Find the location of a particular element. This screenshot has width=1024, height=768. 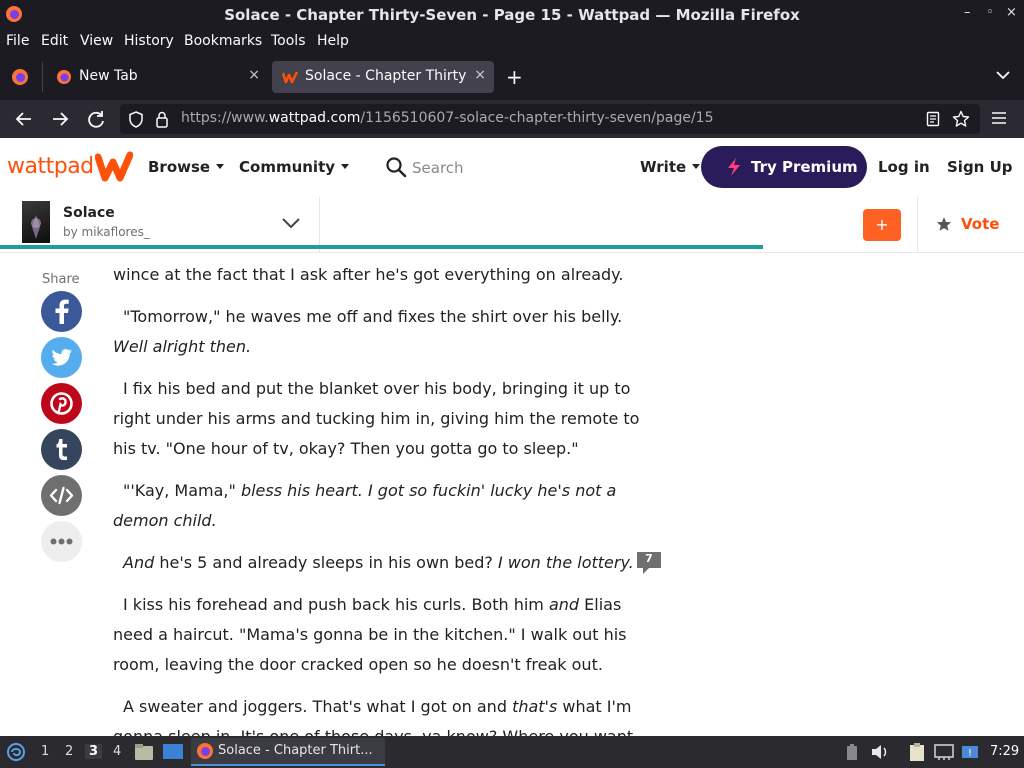

more-dots-icon is located at coordinates (61, 541).